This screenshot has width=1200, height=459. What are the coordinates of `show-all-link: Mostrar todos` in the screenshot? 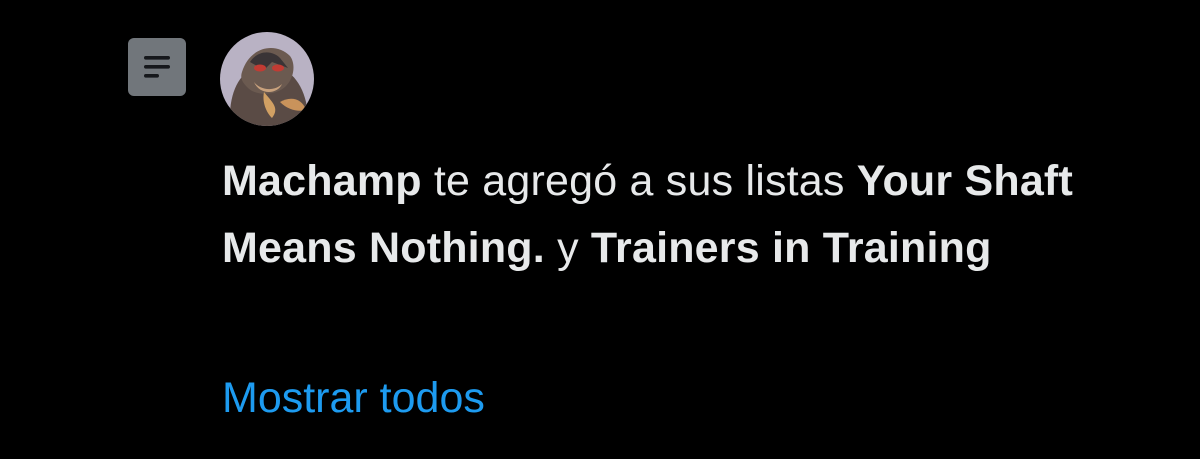 It's located at (353, 398).